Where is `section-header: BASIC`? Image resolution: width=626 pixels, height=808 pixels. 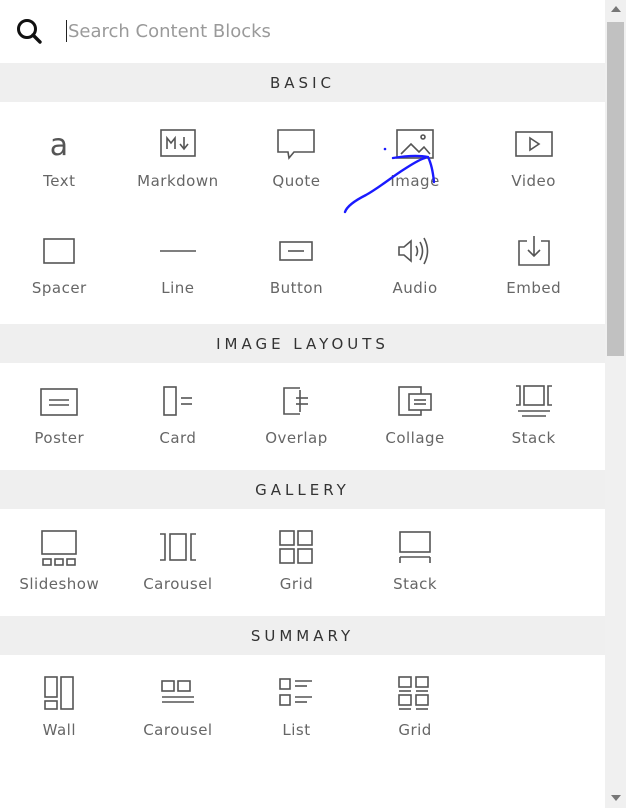
section-header: BASIC is located at coordinates (302, 82).